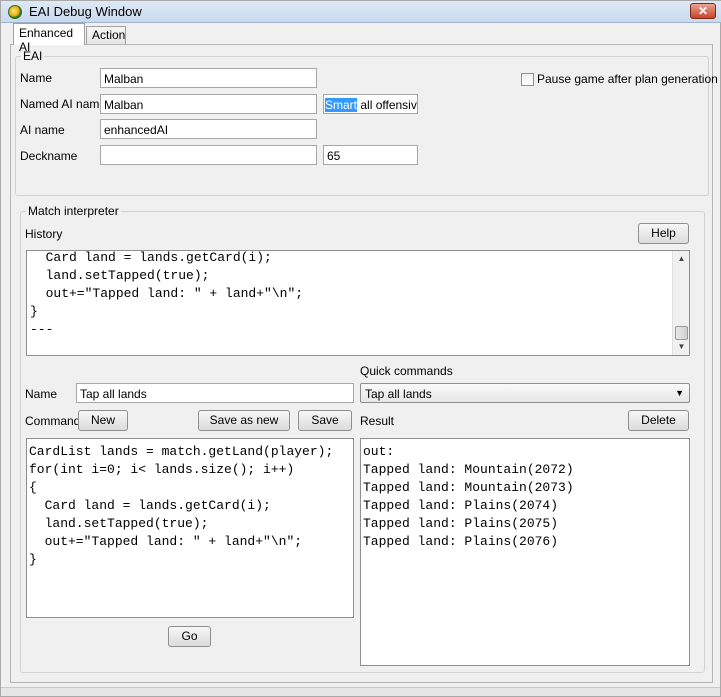 This screenshot has height=697, width=721. What do you see at coordinates (681, 333) in the screenshot?
I see `scroll-thumb` at bounding box center [681, 333].